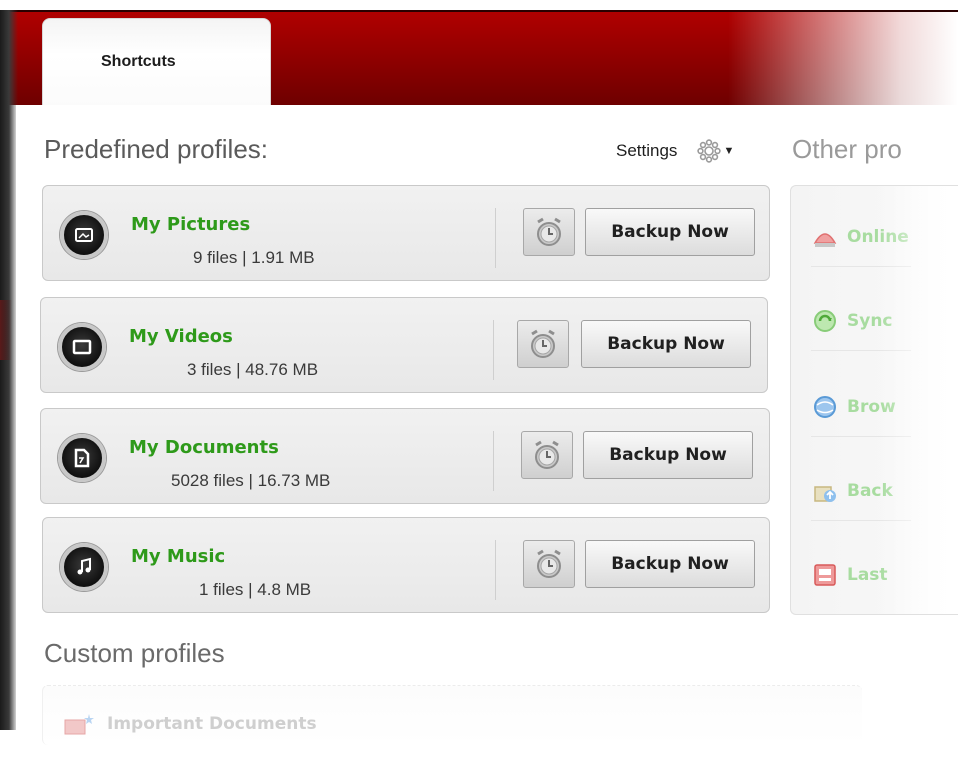  I want to click on other-profiles-title: Other pro, so click(847, 149).